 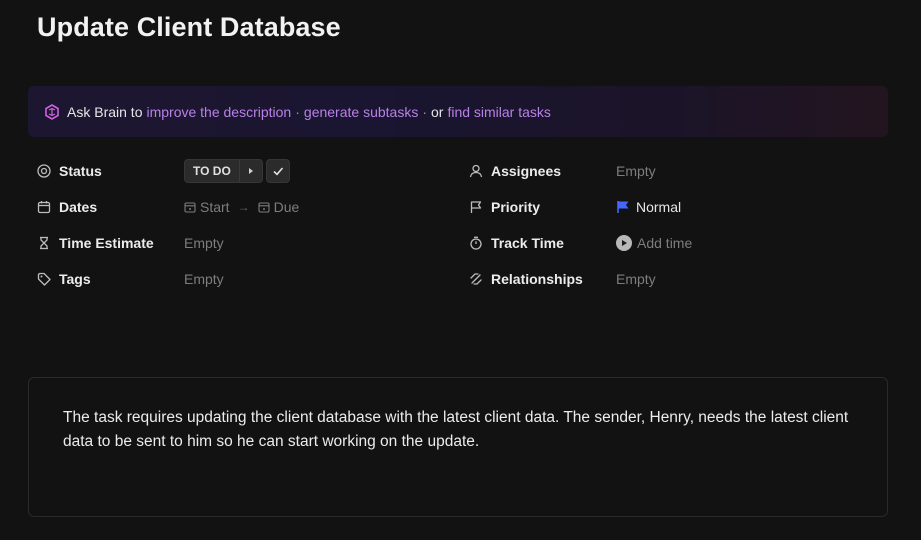 I want to click on priority-value: Normal, so click(x=648, y=207).